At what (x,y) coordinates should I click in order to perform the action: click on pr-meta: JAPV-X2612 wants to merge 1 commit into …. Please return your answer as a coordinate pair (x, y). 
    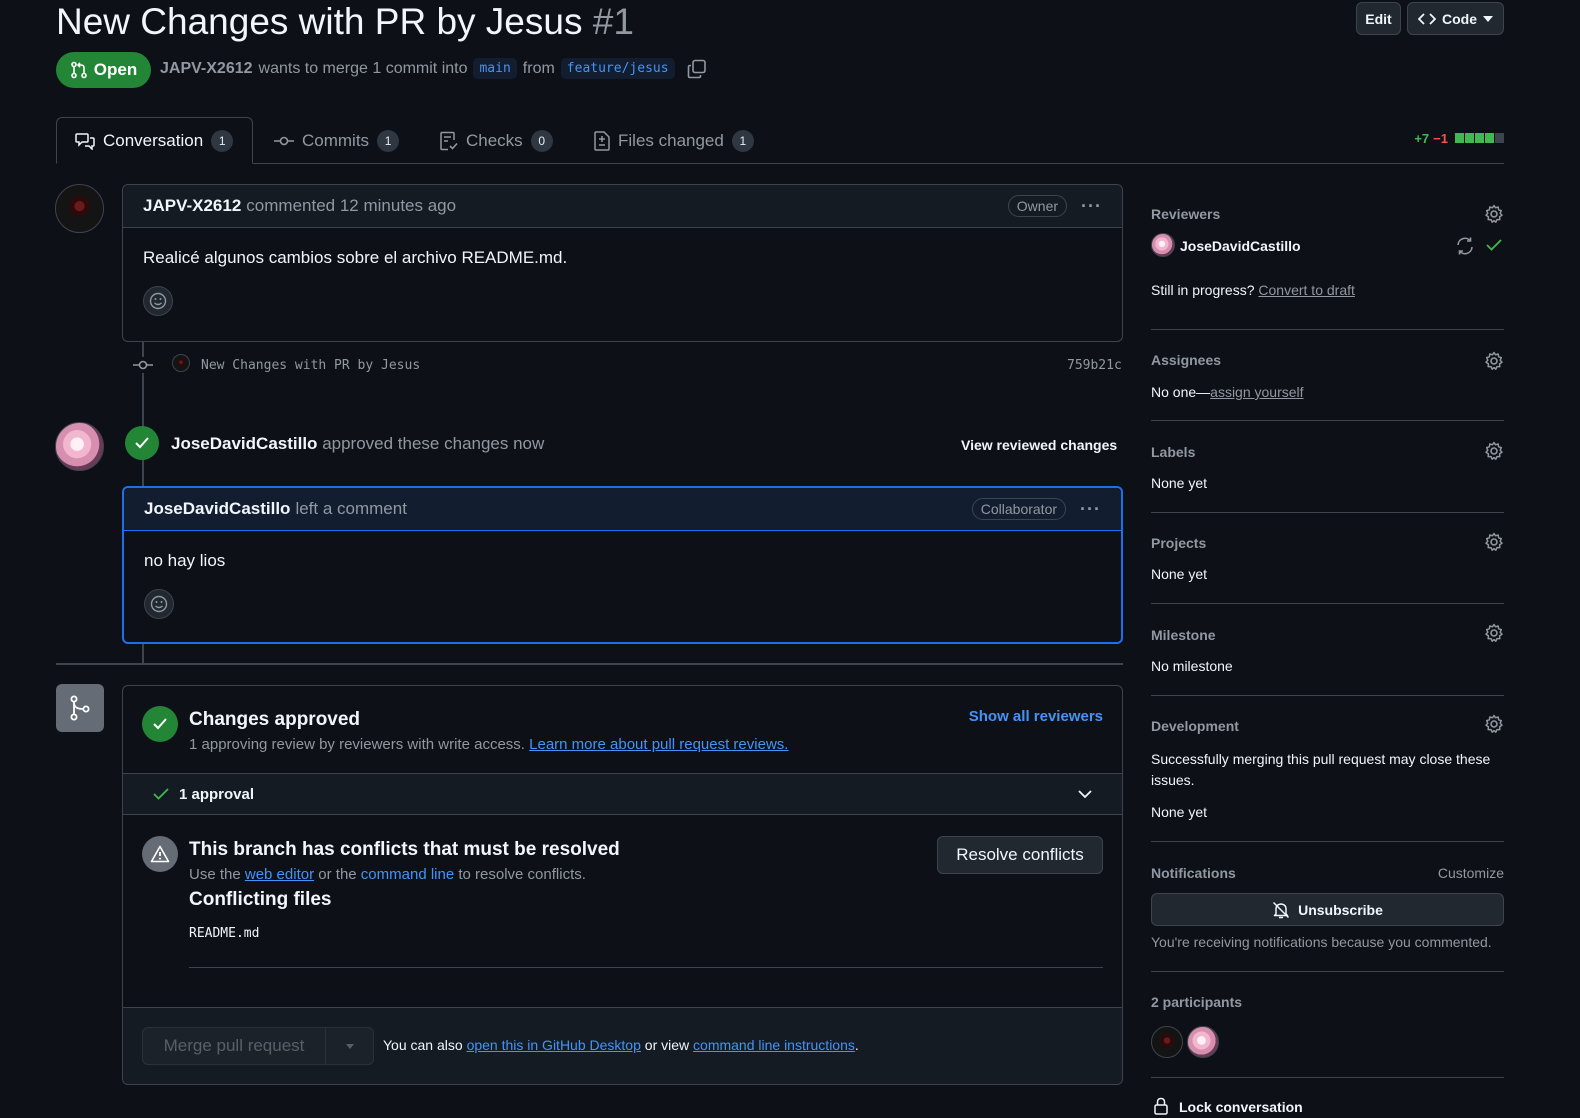
    Looking at the image, I should click on (433, 68).